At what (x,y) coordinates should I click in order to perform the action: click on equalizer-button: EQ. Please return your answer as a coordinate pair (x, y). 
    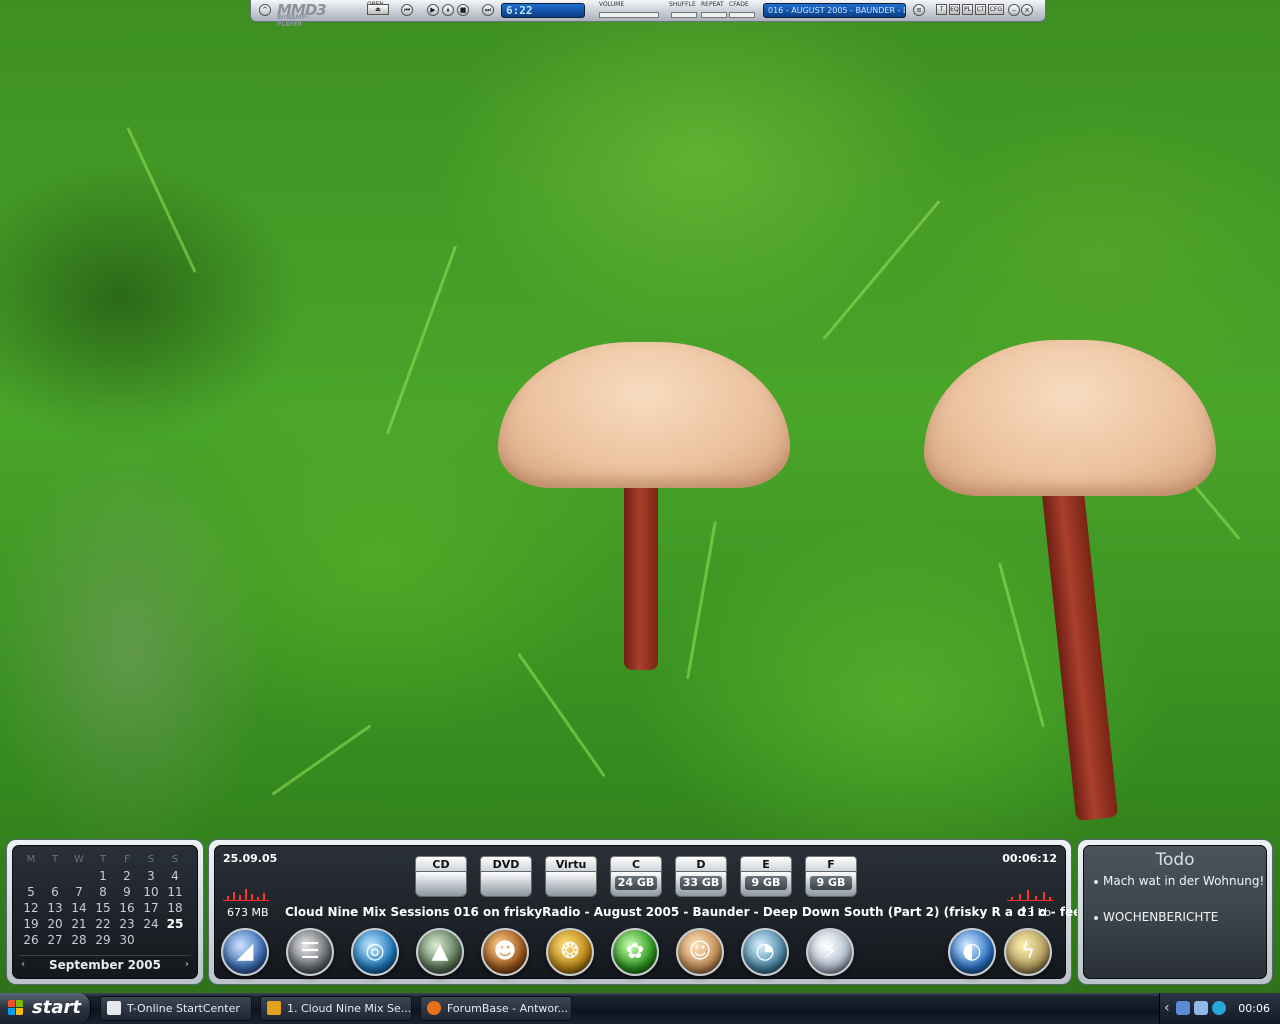
    Looking at the image, I should click on (954, 9).